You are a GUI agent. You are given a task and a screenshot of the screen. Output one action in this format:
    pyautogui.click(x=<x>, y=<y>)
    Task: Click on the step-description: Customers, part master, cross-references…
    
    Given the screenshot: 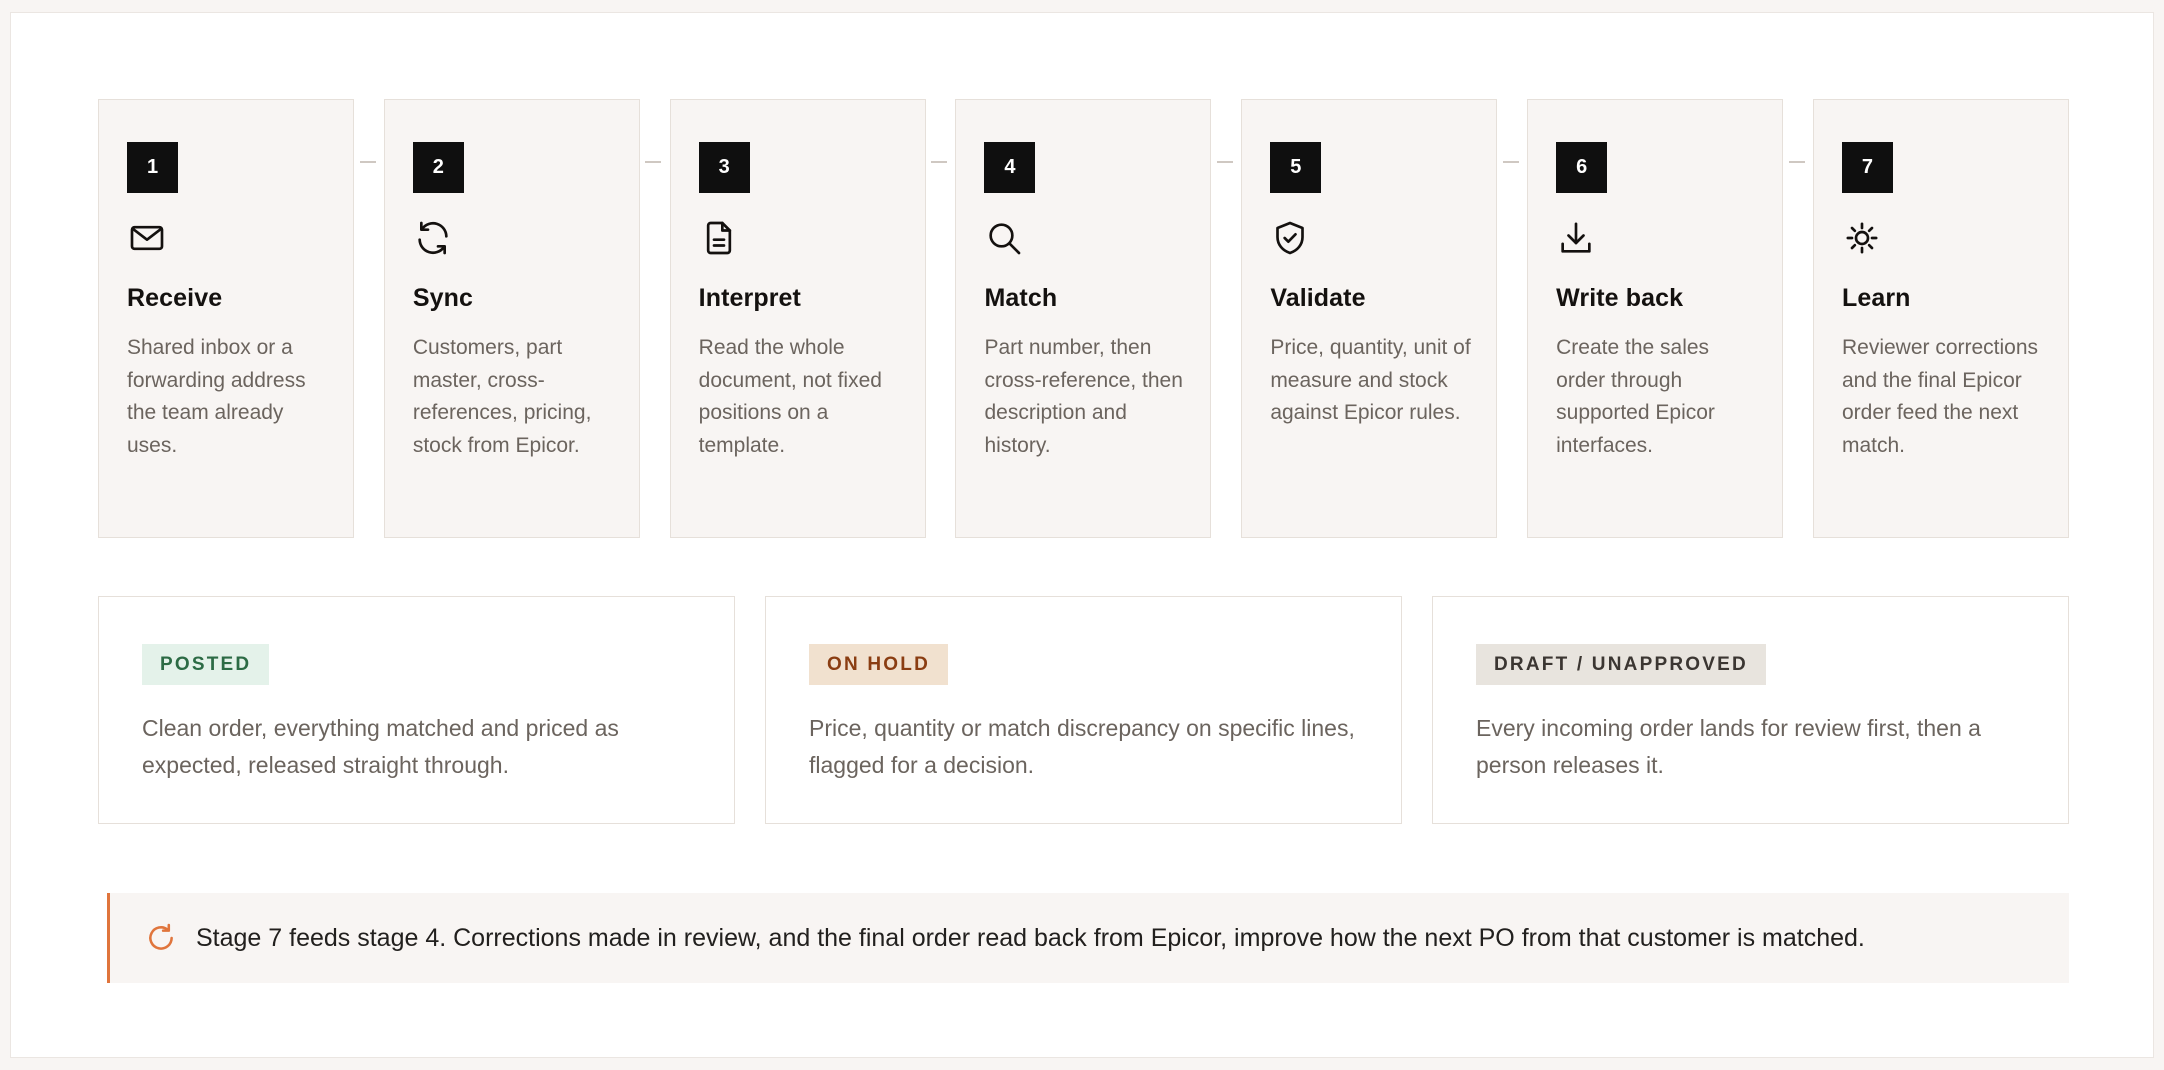 What is the action you would take?
    pyautogui.click(x=502, y=396)
    